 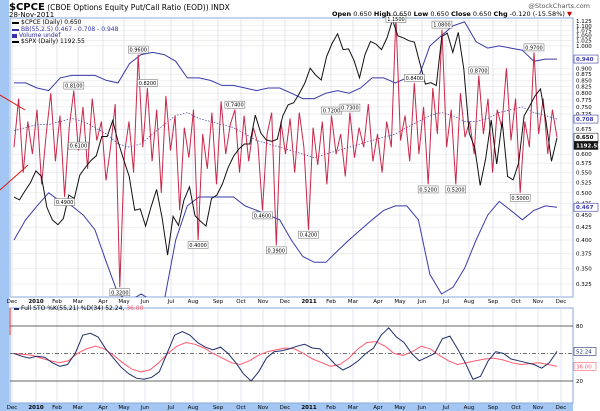 I want to click on y-tick-label: 0.450, so click(x=584, y=216).